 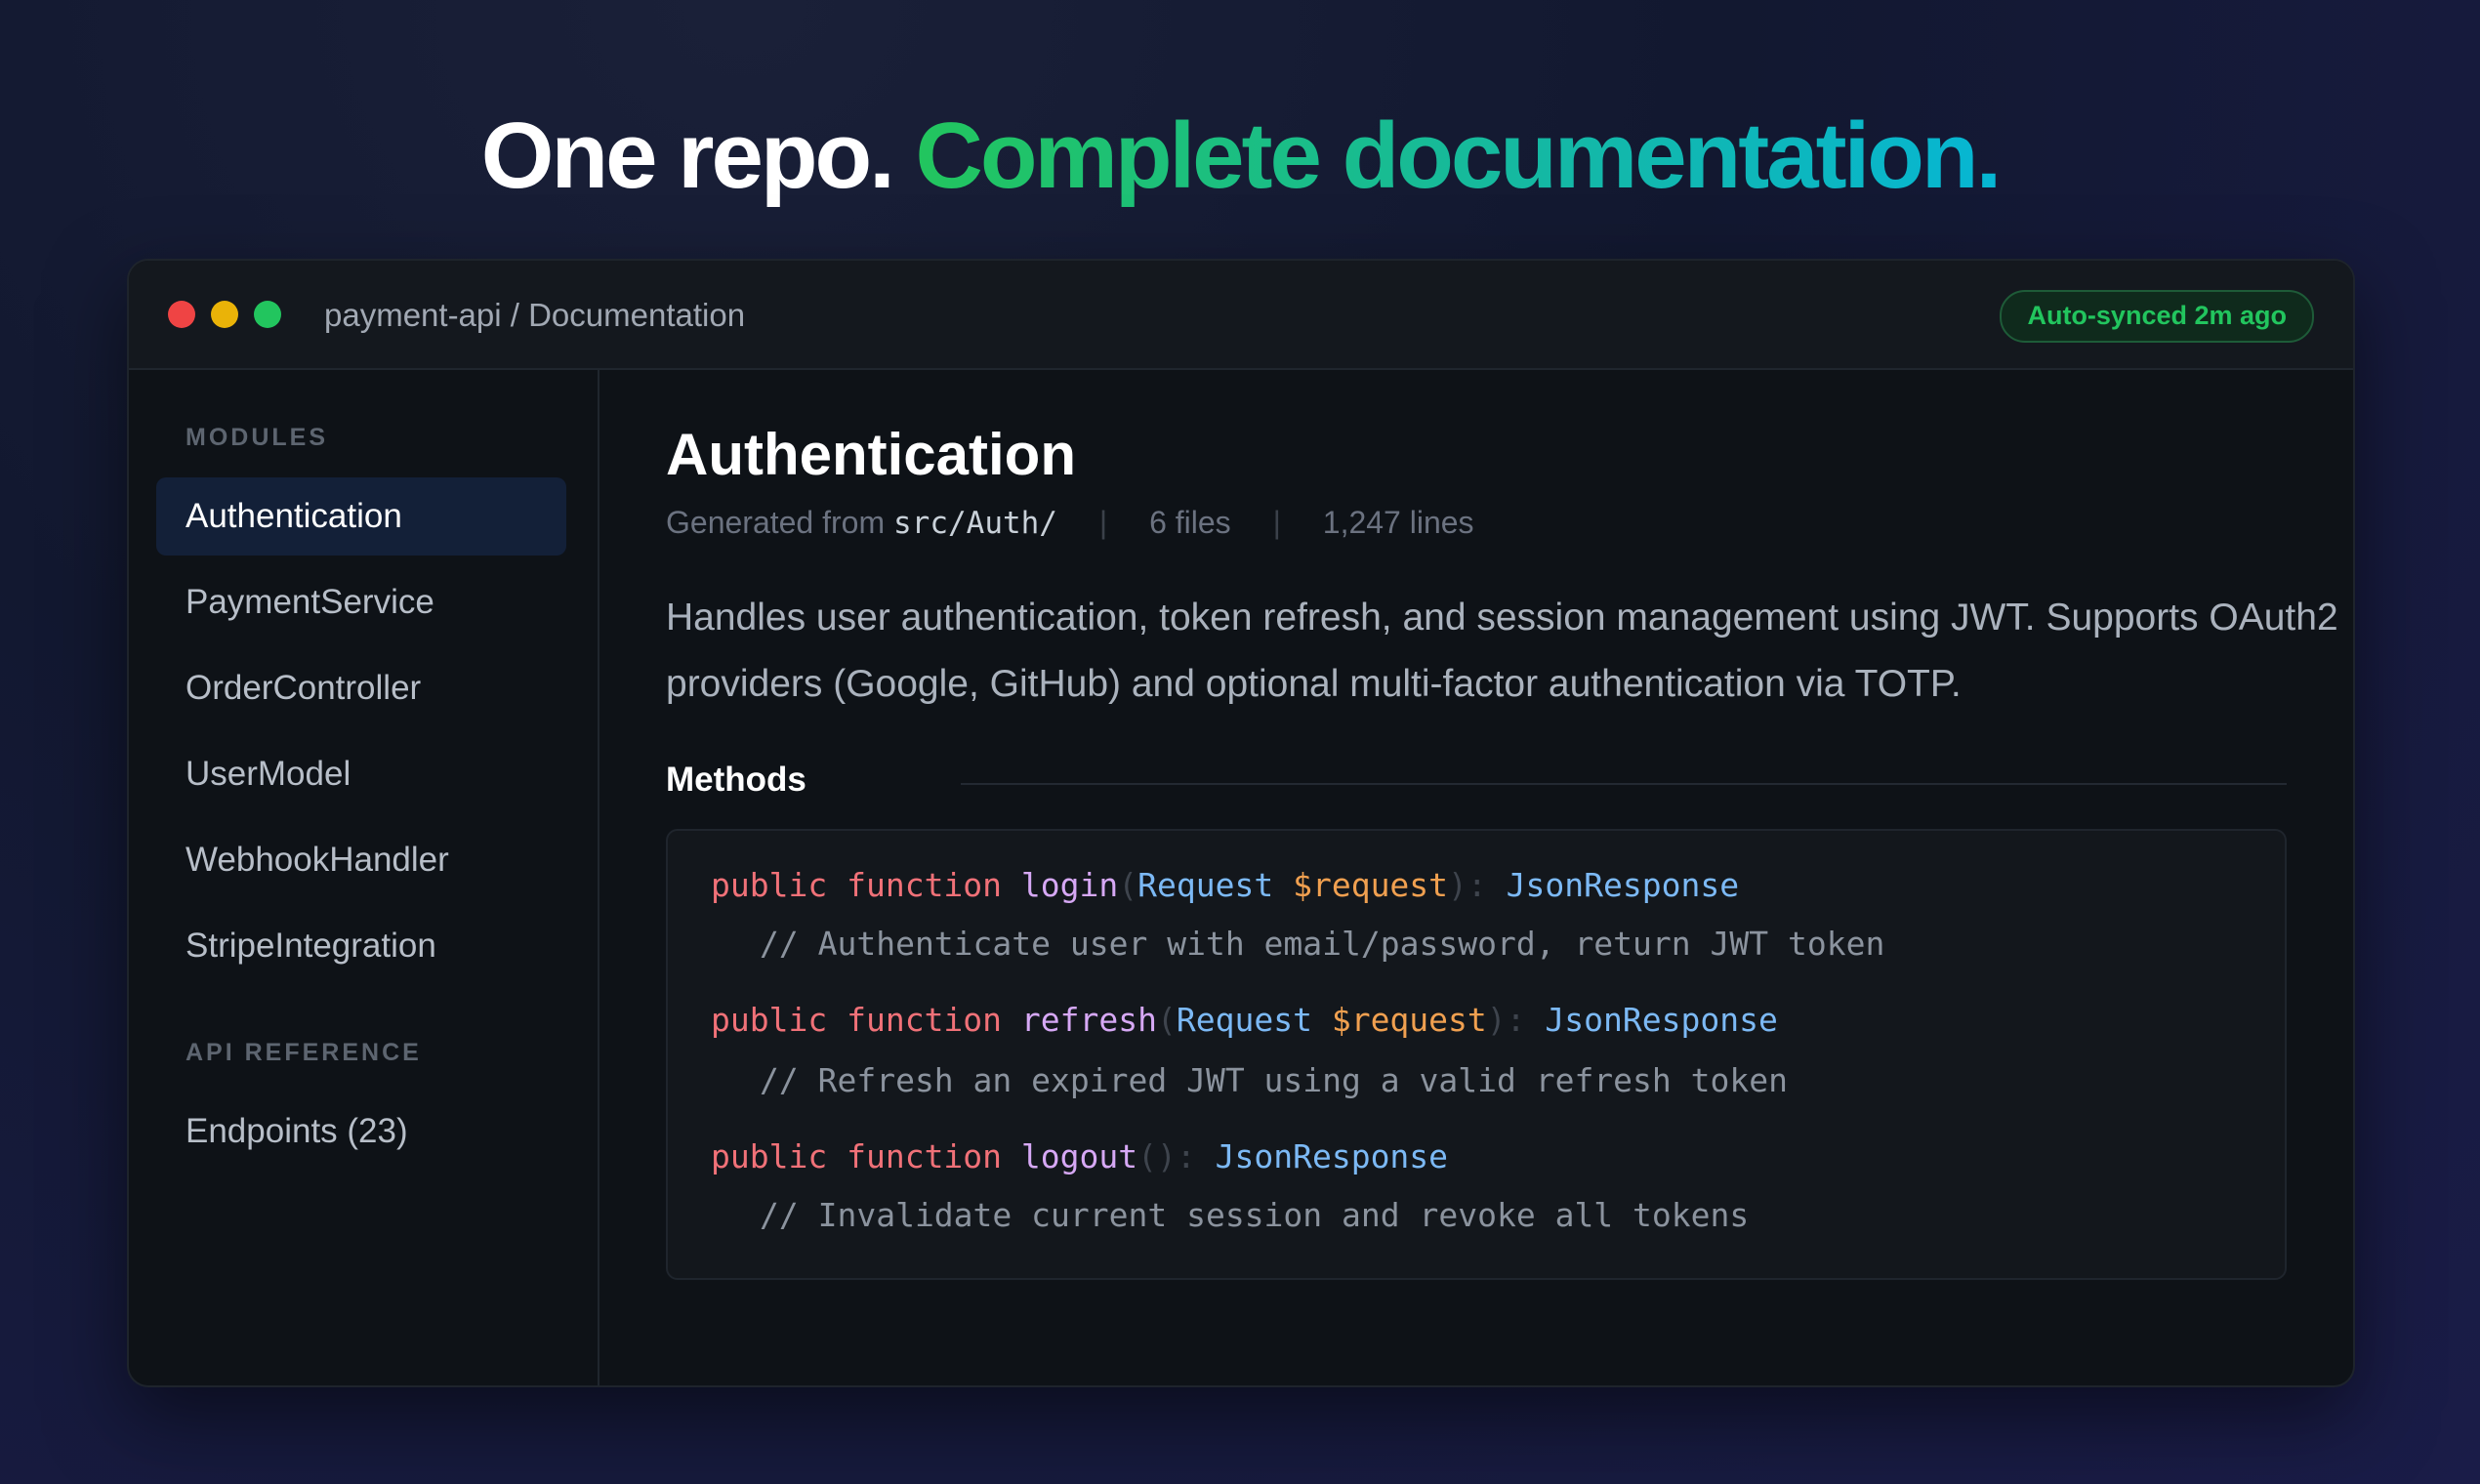 I want to click on methods-heading: Methods, so click(x=736, y=780).